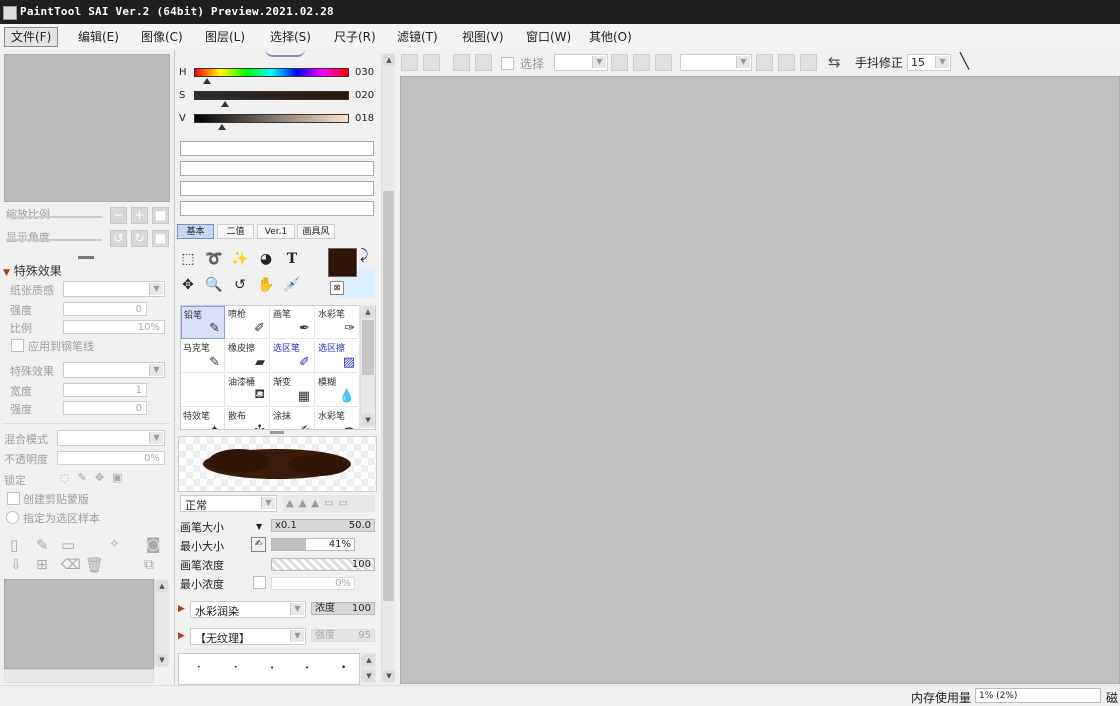 Image resolution: width=1120 pixels, height=706 pixels. I want to click on brush-slot: 水彩笔 ✑, so click(338, 322).